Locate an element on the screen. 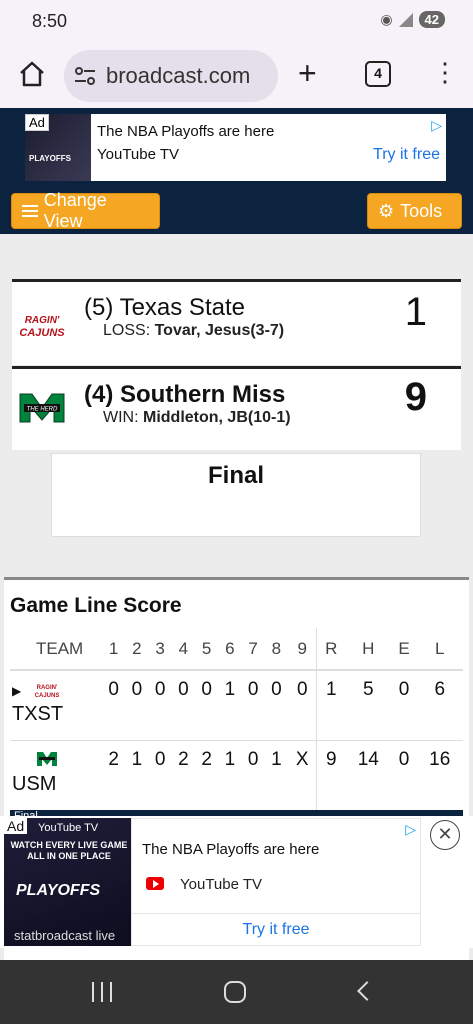 This screenshot has width=473, height=1024. team-cell: ▶ RAGIN' CAJUNS TXST is located at coordinates (56, 705).